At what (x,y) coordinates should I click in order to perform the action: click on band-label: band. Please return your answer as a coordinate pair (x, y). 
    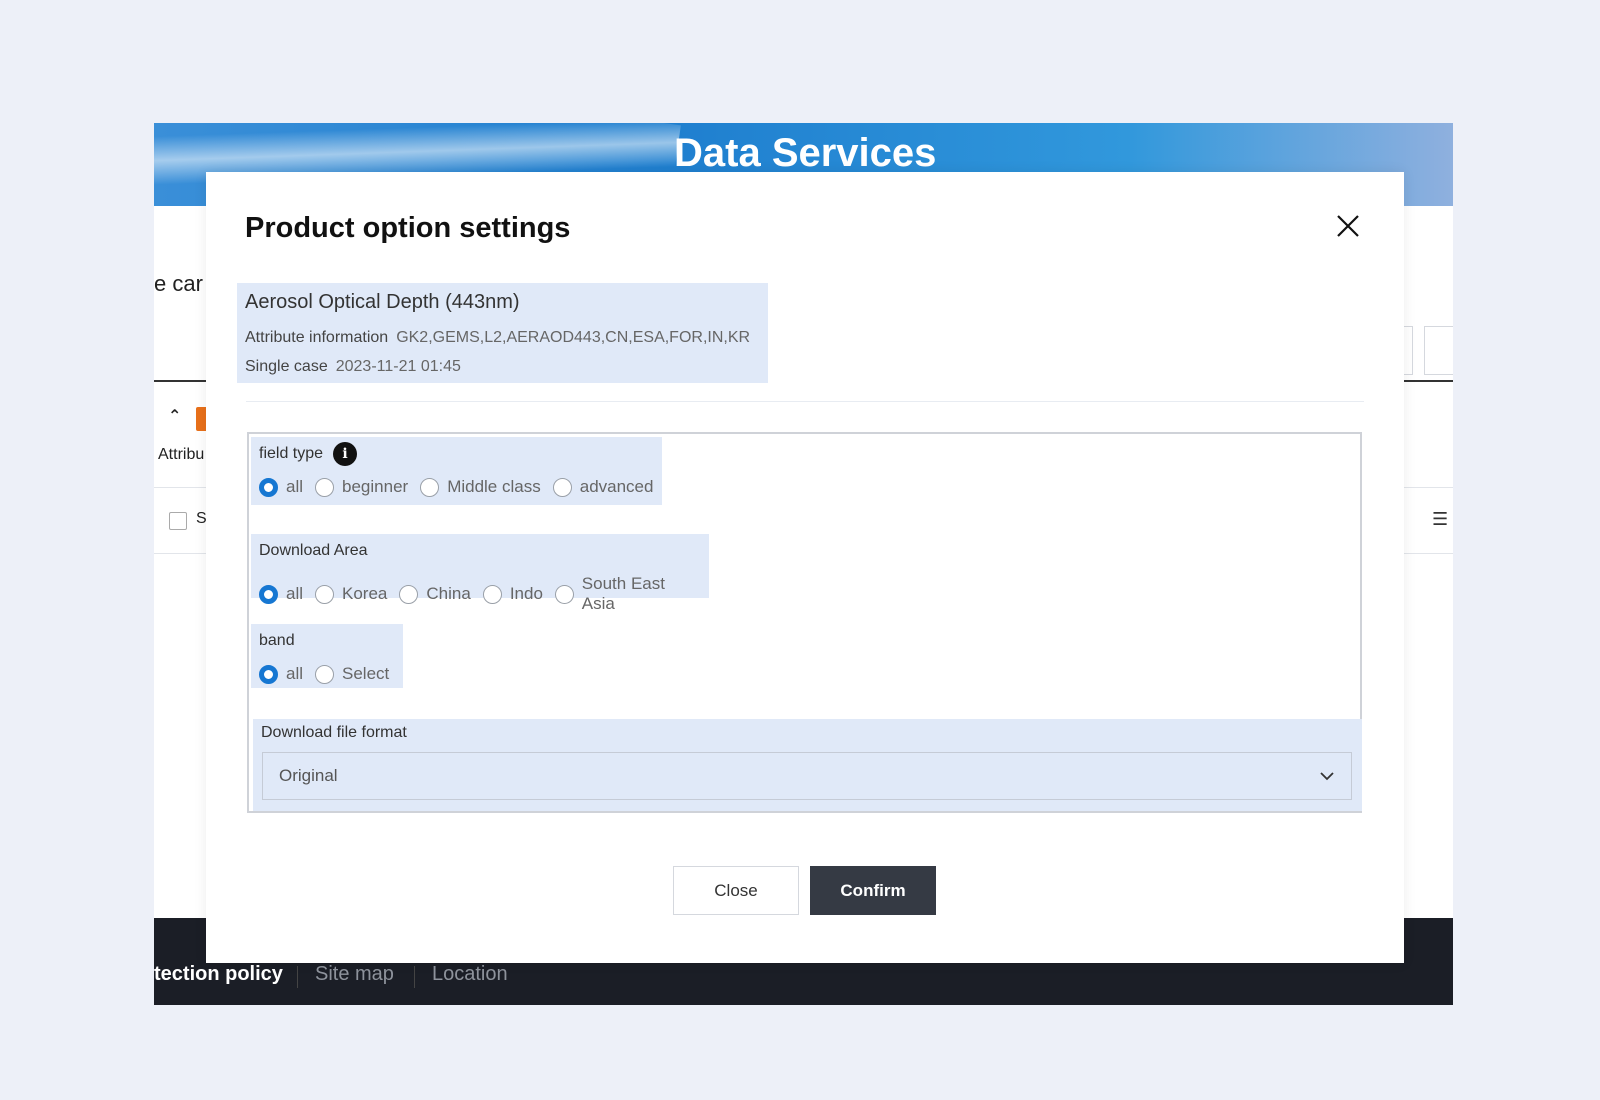
    Looking at the image, I should click on (277, 640).